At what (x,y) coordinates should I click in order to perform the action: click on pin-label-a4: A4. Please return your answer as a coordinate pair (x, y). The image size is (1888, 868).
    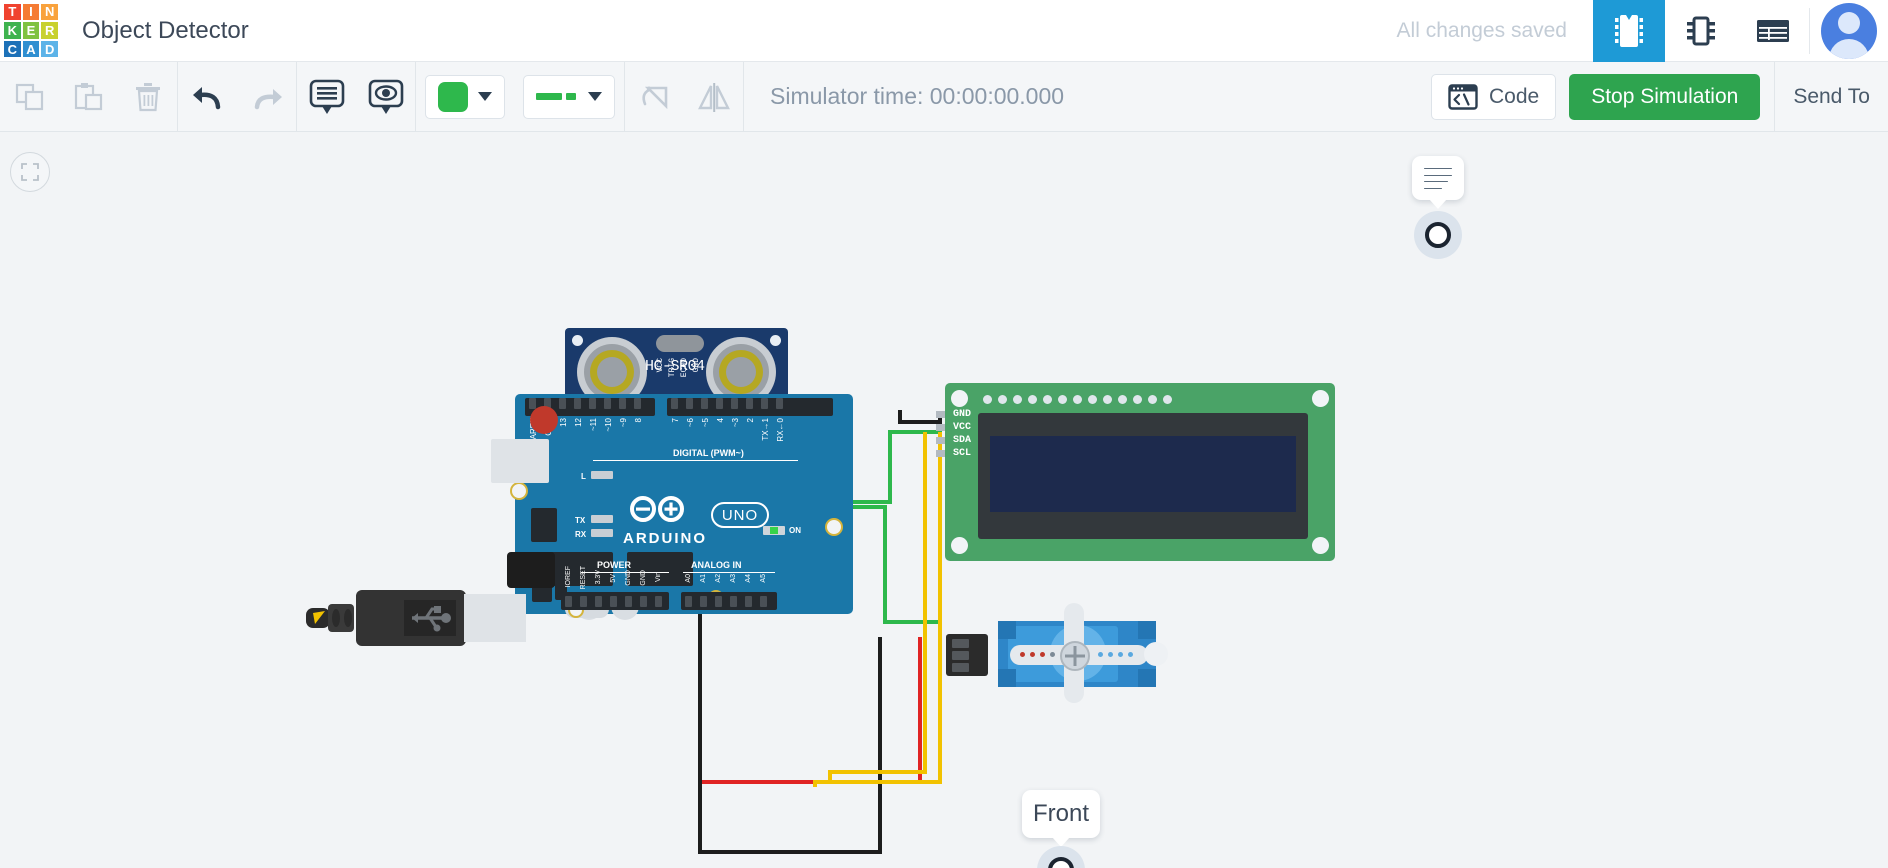
    Looking at the image, I should click on (748, 578).